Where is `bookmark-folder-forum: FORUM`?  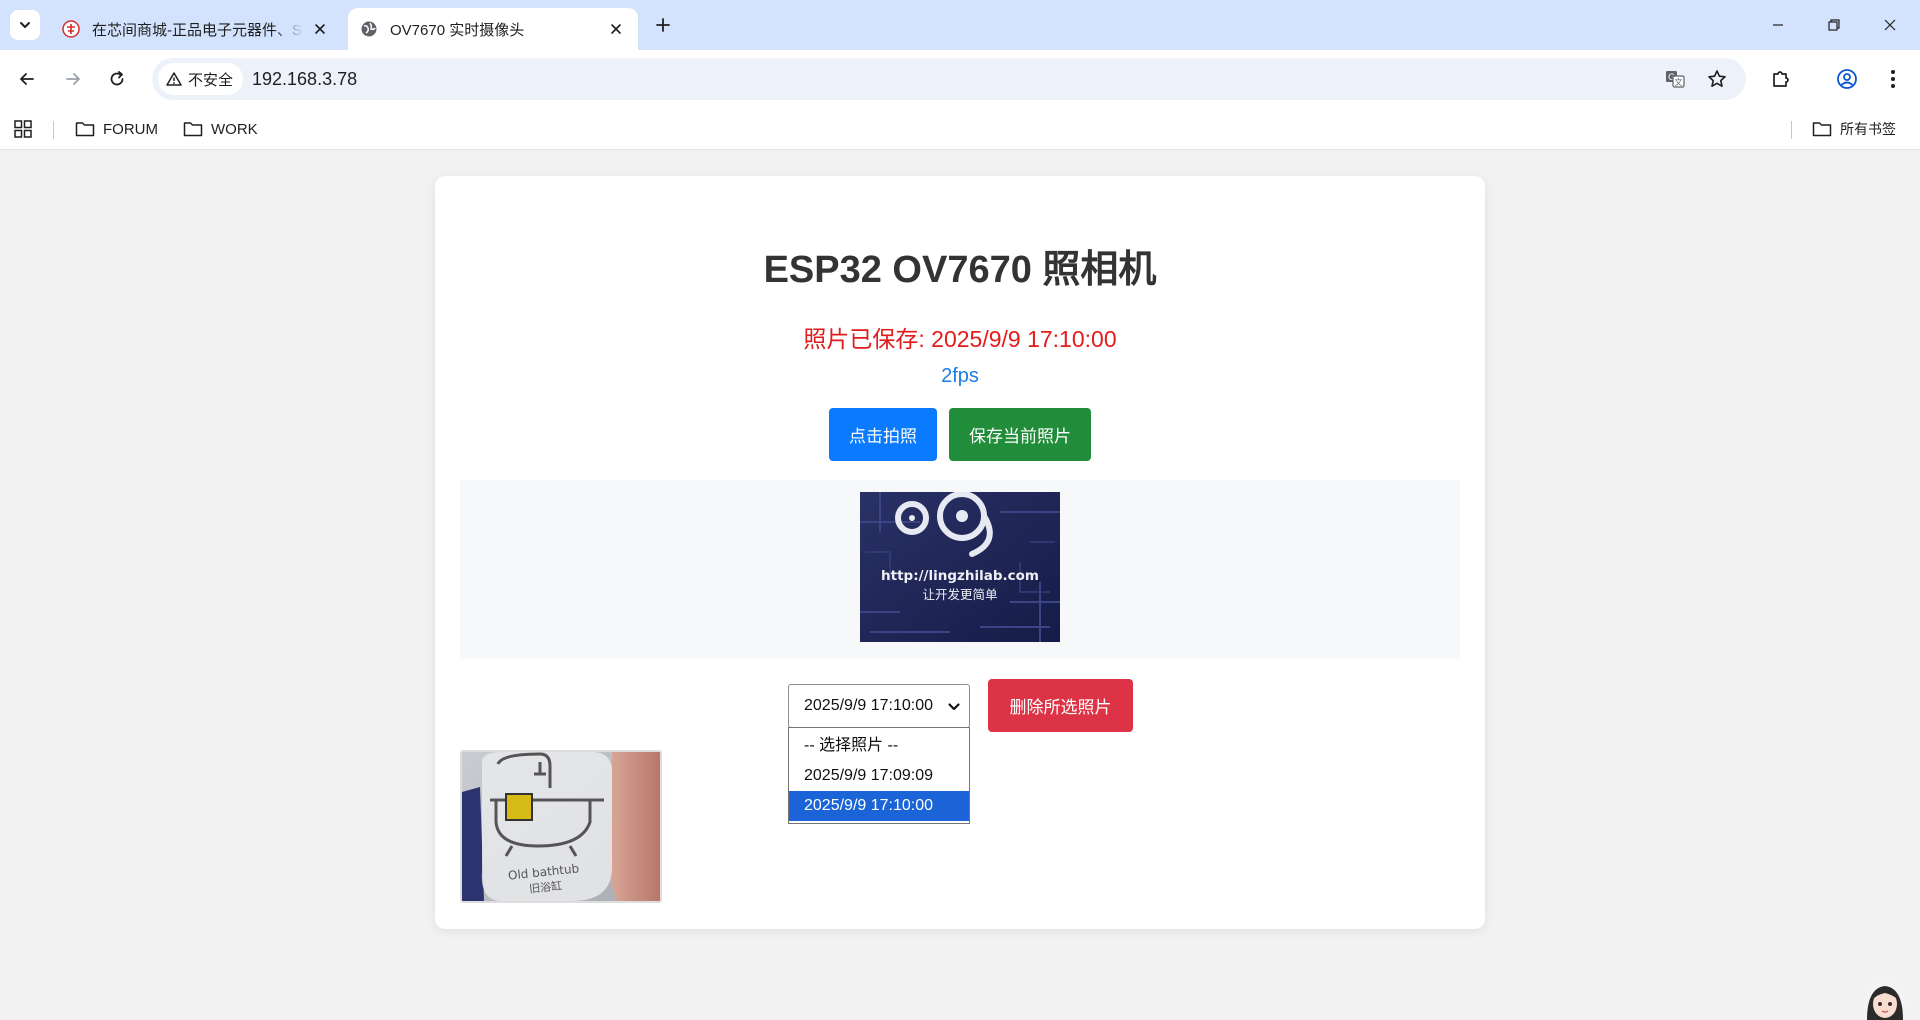
bookmark-folder-forum: FORUM is located at coordinates (116, 129).